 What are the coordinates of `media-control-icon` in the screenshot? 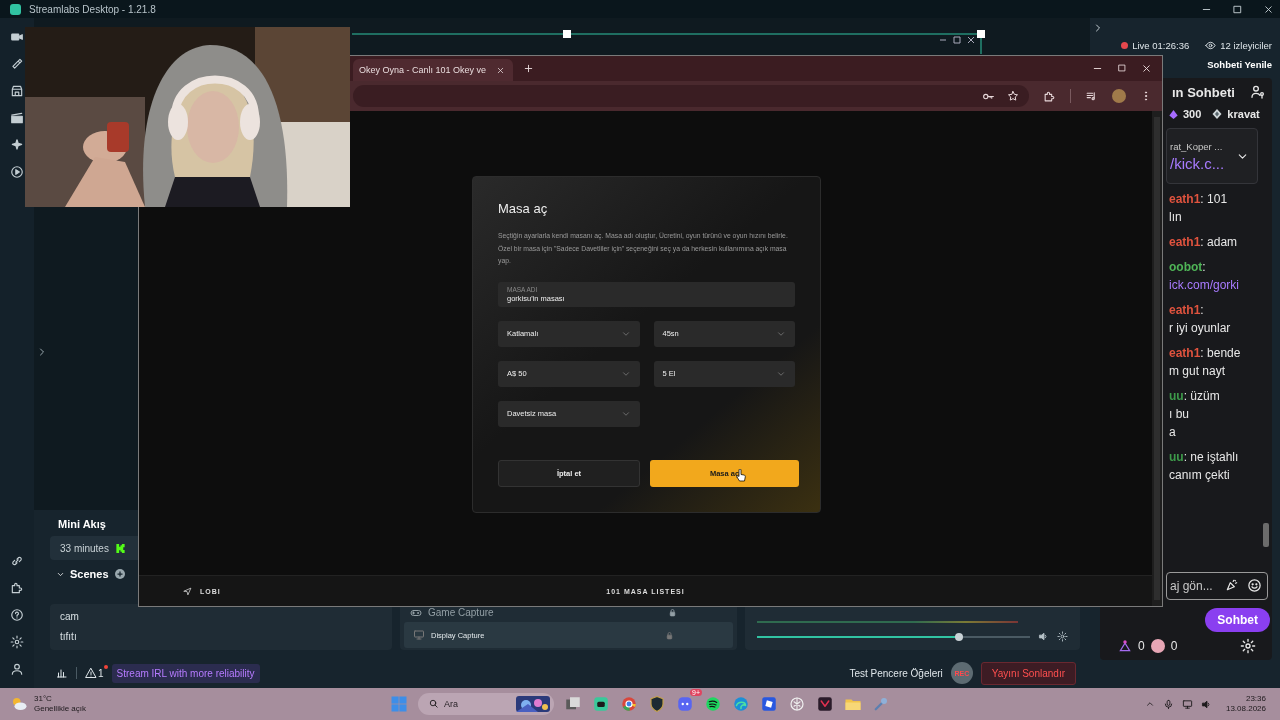 It's located at (1091, 96).